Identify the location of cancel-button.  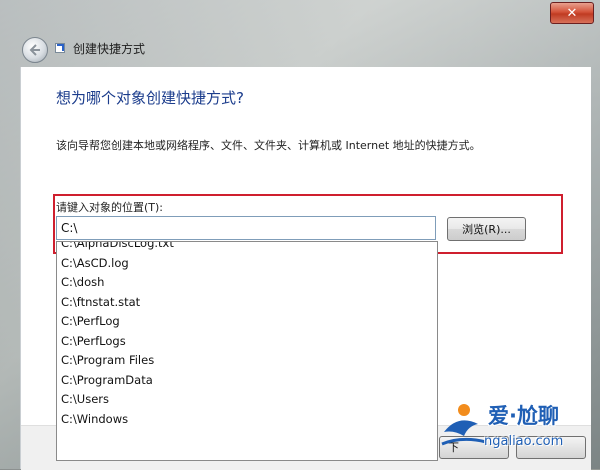
(551, 447).